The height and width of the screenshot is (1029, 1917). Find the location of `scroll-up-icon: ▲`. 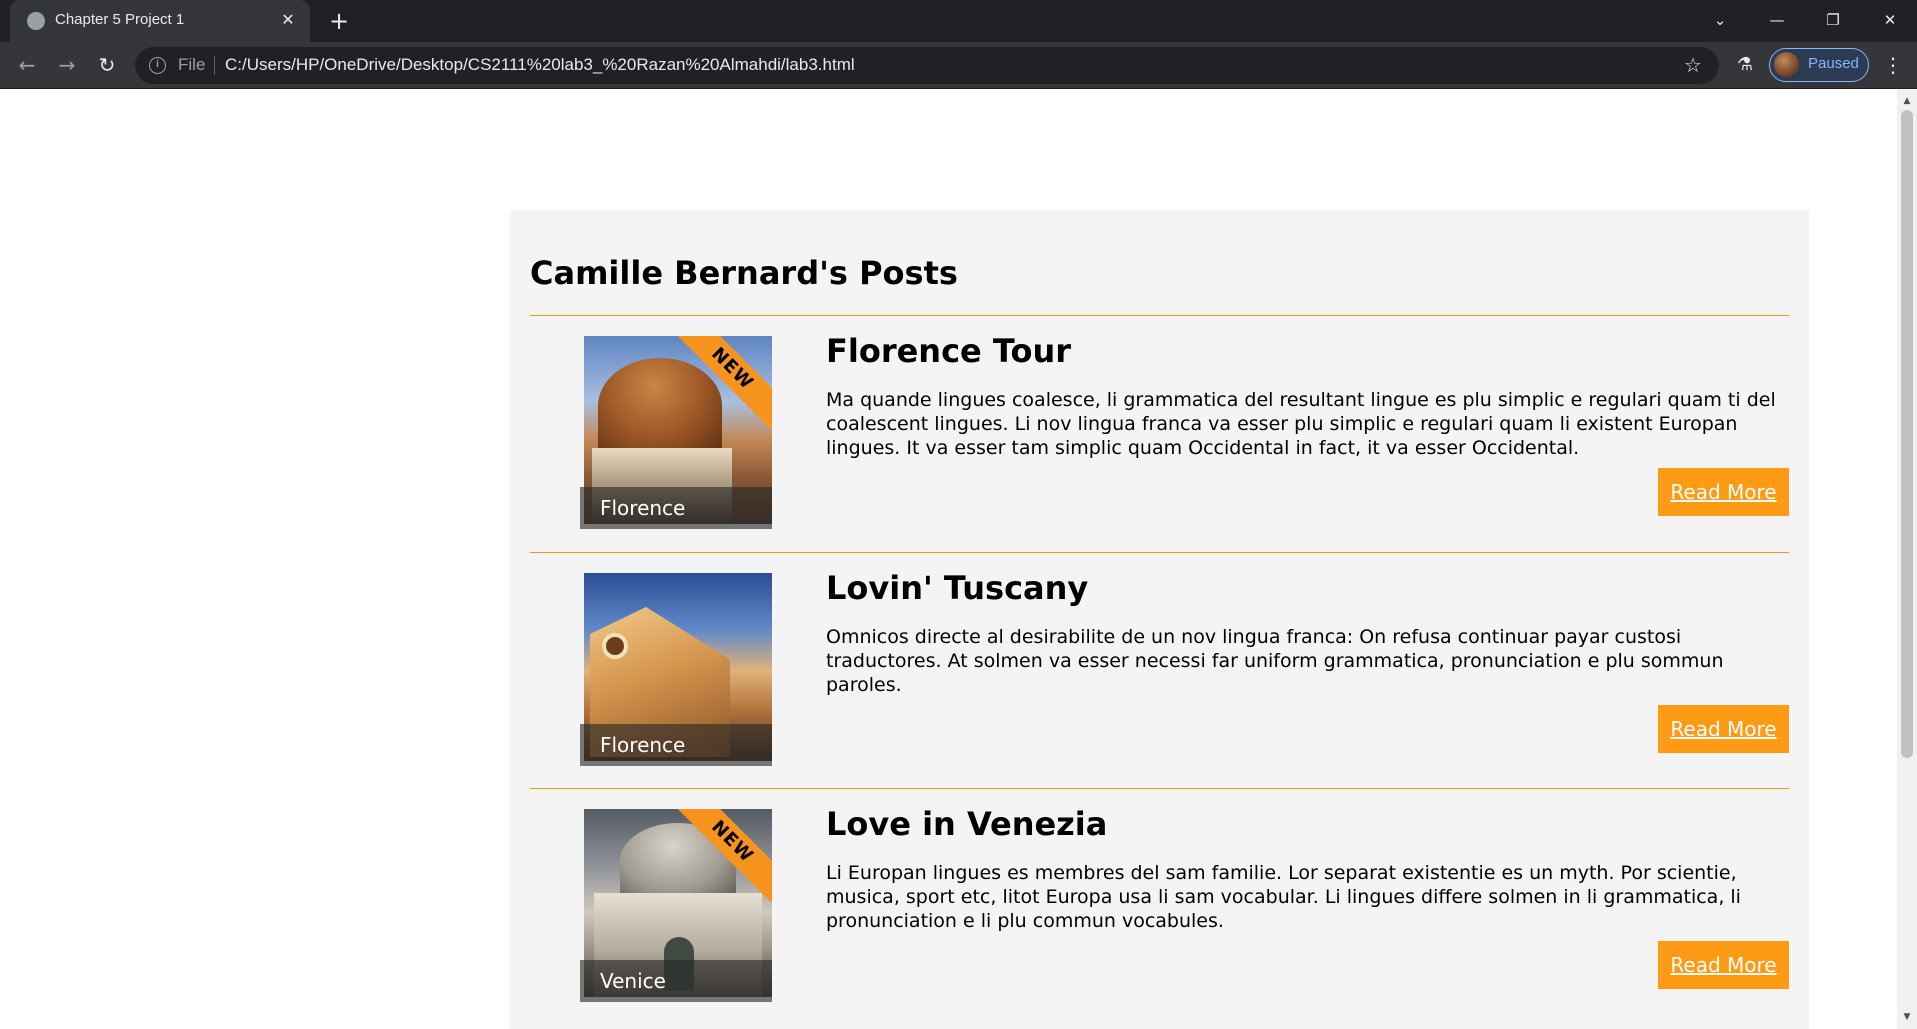

scroll-up-icon: ▲ is located at coordinates (1907, 101).